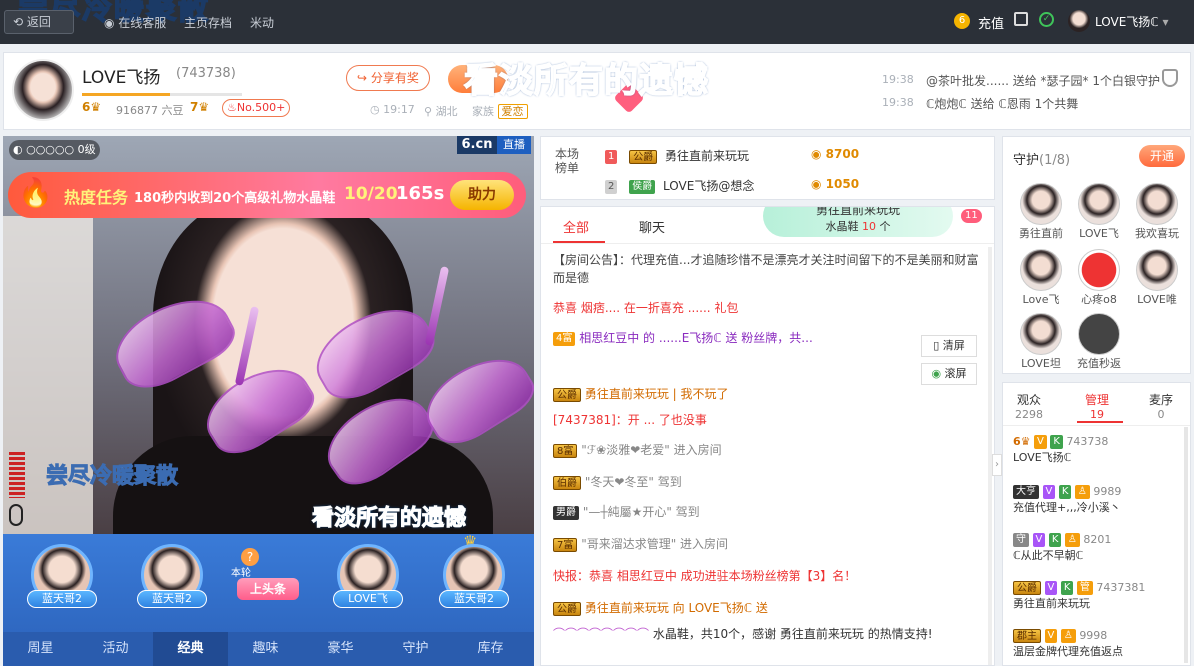  Describe the element at coordinates (121, 78) in the screenshot. I see `anchor-name: LOVE飞扬` at that location.